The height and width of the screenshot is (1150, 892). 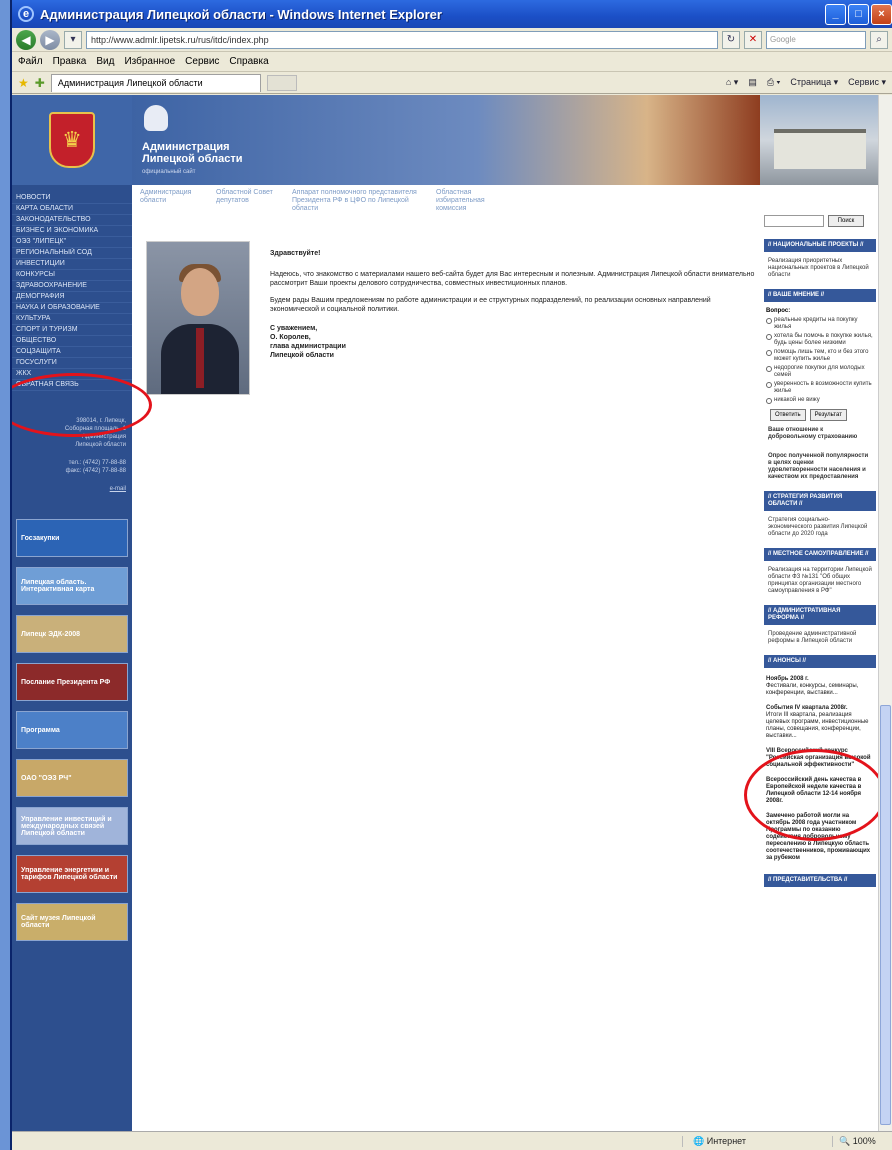 I want to click on add-favorites-icon: ✚, so click(x=40, y=83).